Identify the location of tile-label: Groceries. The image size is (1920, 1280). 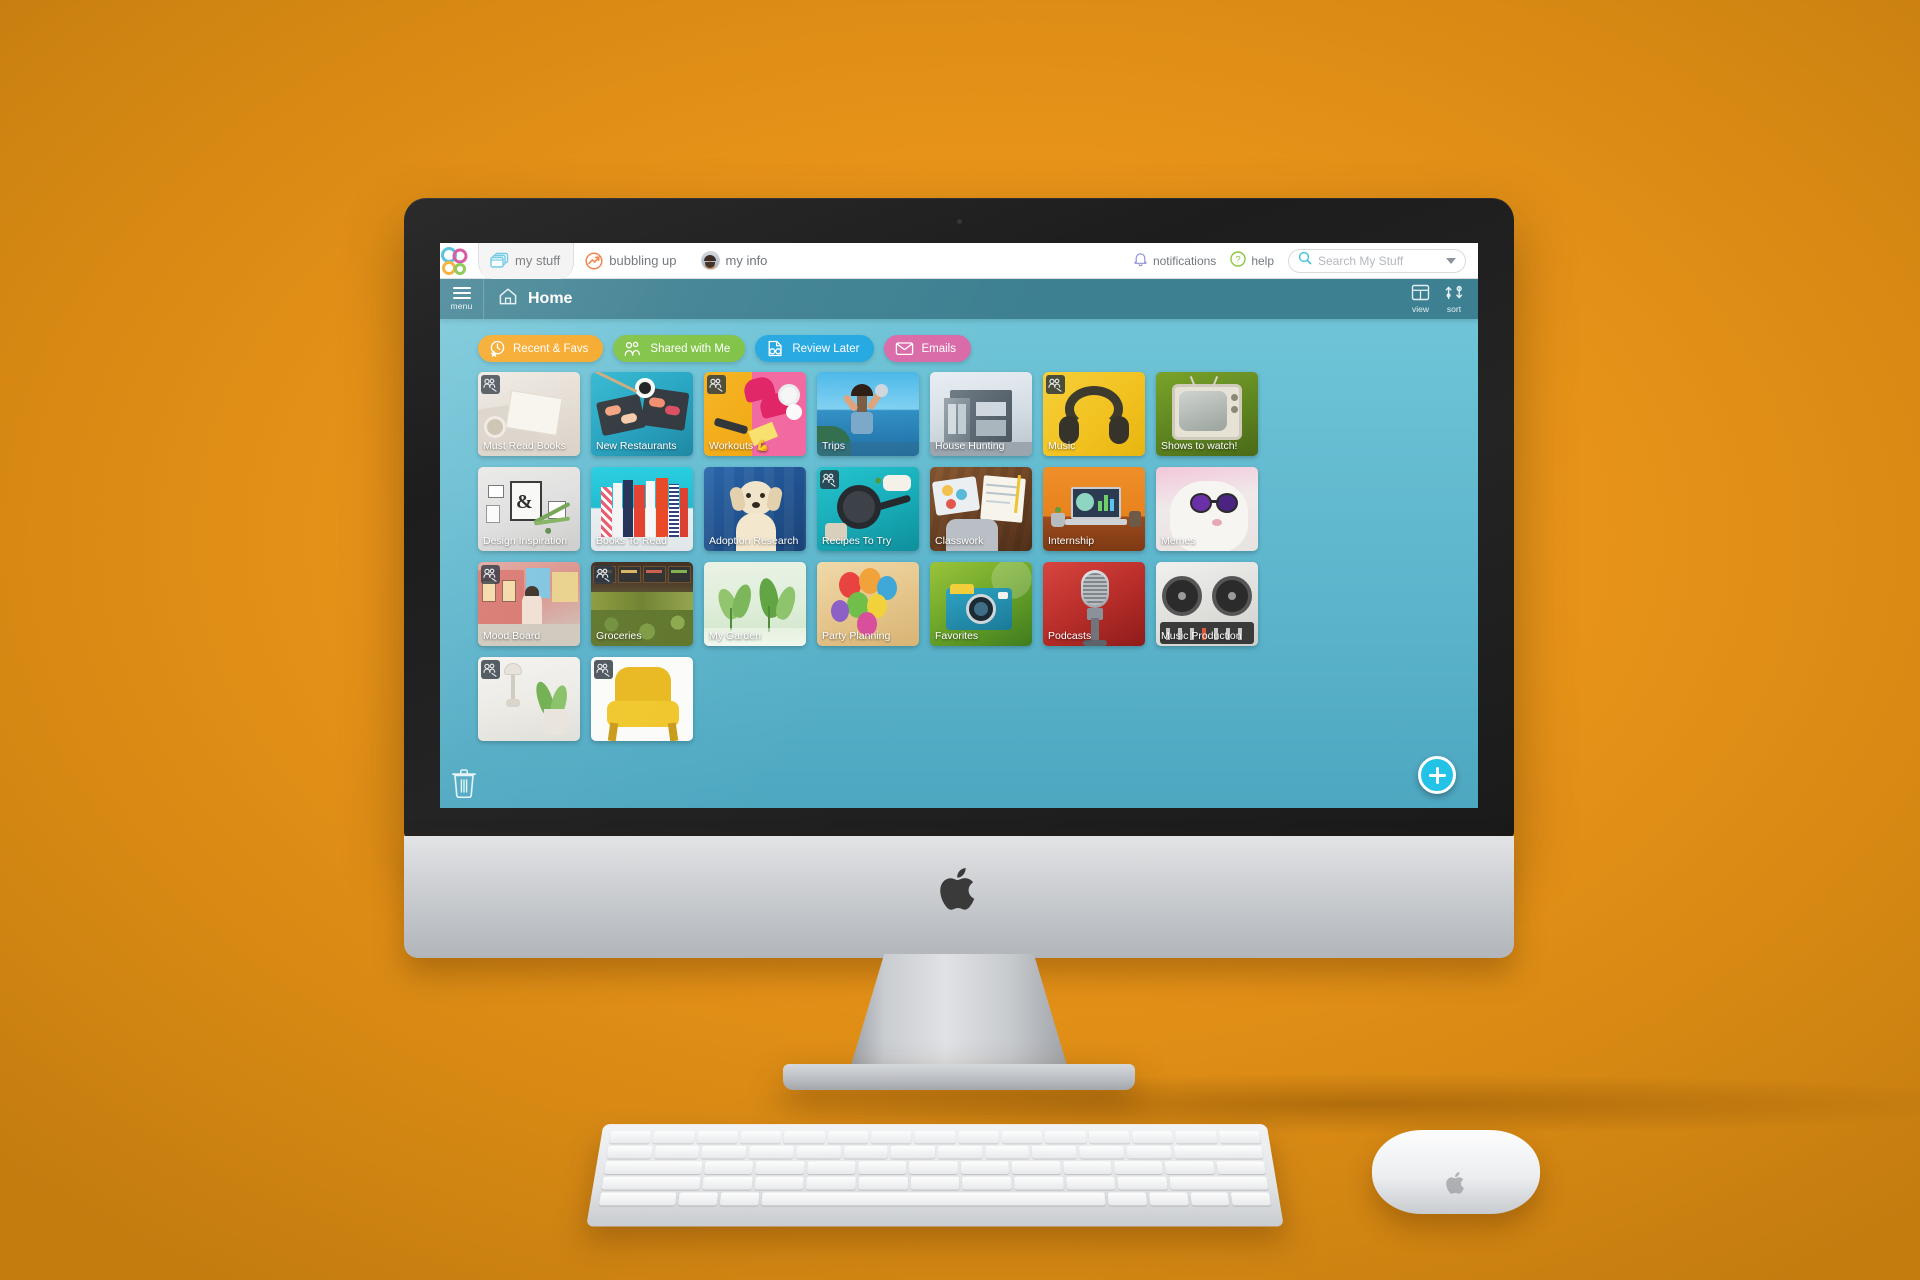
(619, 636).